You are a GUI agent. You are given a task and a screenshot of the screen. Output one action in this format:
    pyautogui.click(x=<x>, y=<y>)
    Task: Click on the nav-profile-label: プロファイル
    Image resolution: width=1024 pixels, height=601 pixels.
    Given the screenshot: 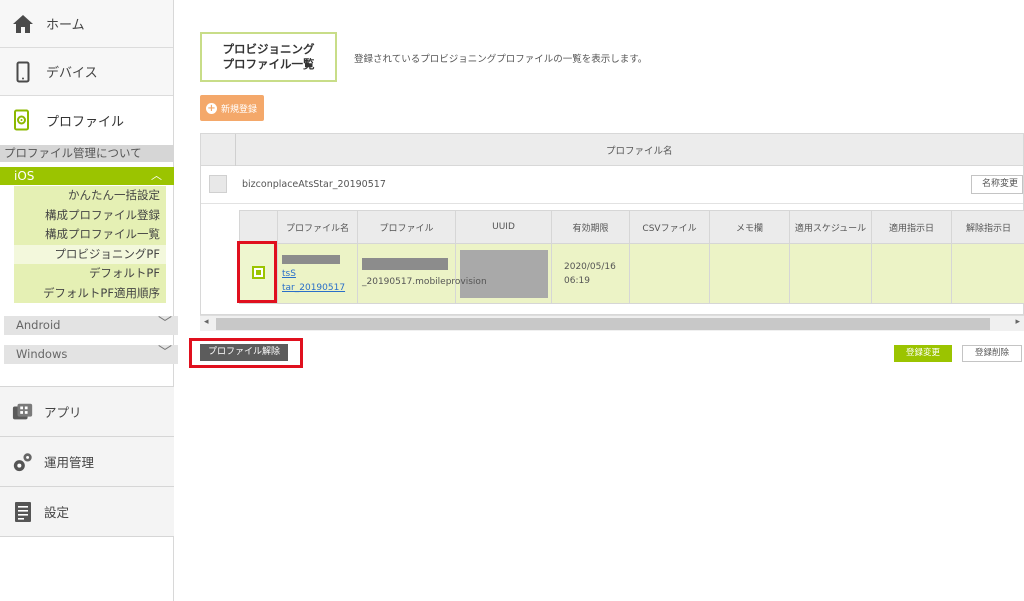 What is the action you would take?
    pyautogui.click(x=85, y=122)
    